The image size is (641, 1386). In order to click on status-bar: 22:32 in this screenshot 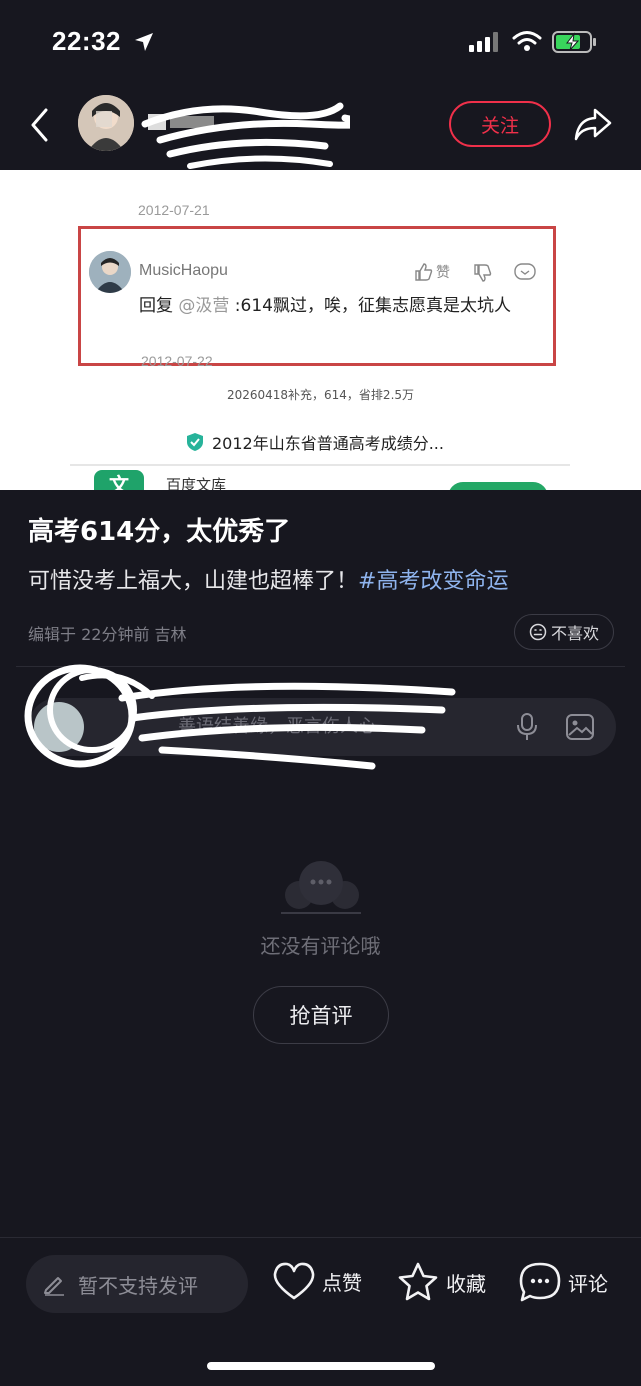, I will do `click(320, 43)`.